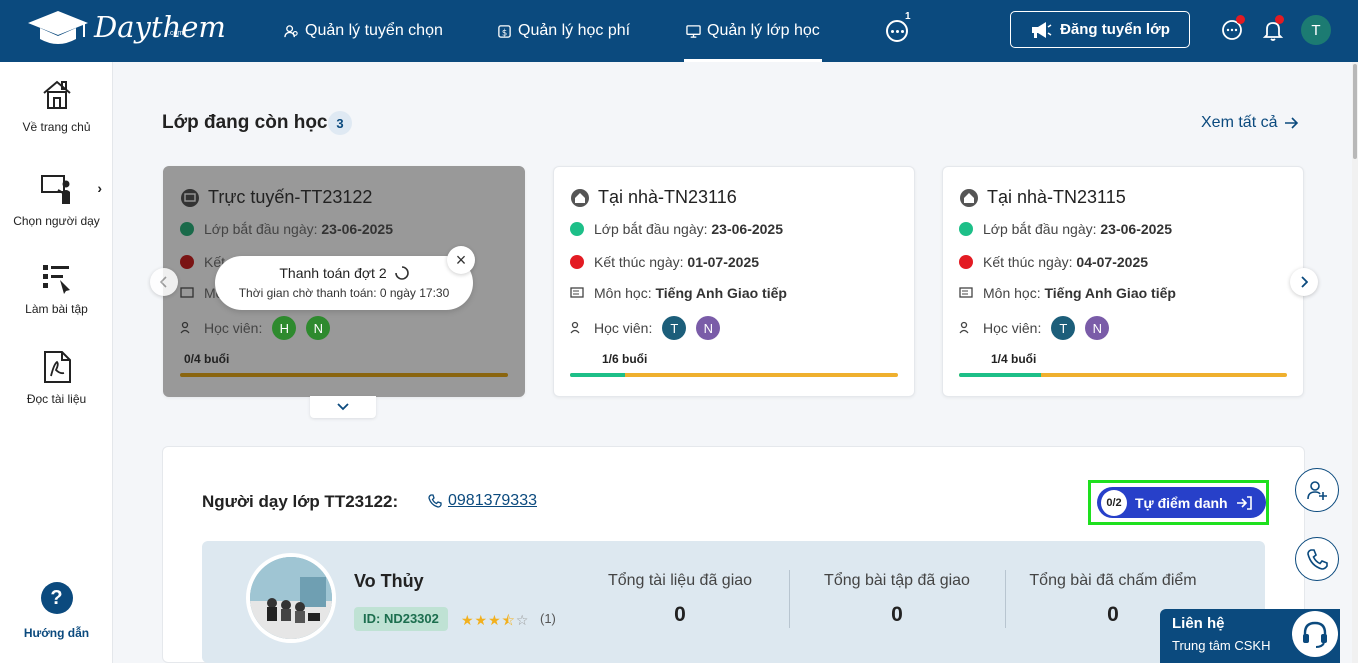  Describe the element at coordinates (56, 221) in the screenshot. I see `sidebar-item-label: Chọn người dạy` at that location.